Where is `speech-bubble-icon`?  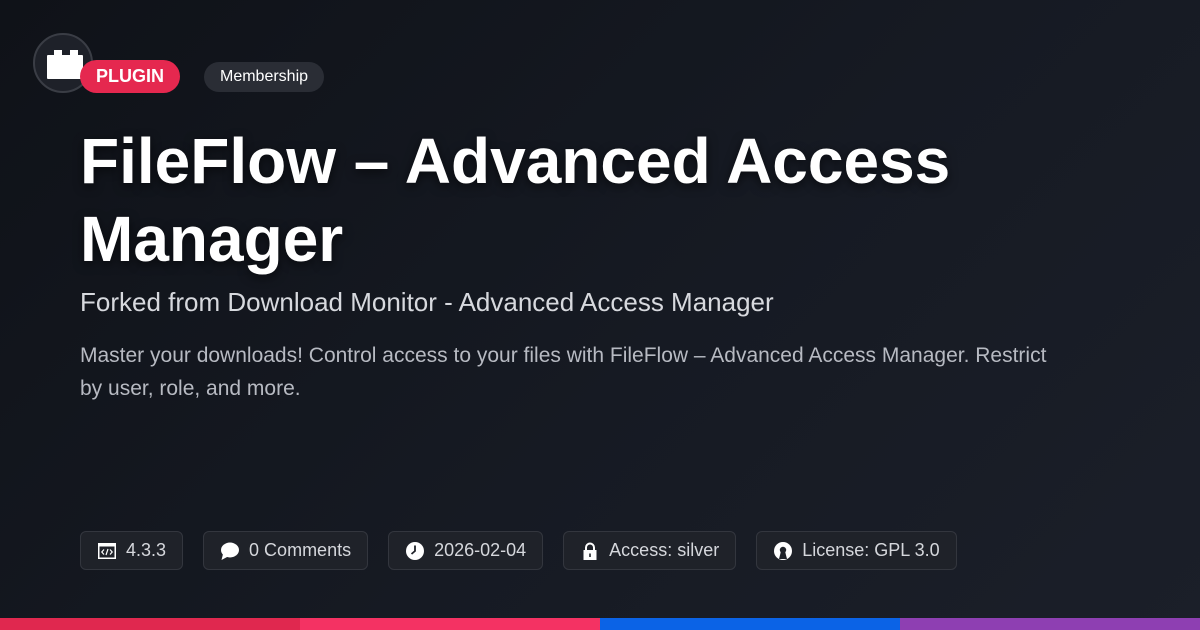 speech-bubble-icon is located at coordinates (230, 551).